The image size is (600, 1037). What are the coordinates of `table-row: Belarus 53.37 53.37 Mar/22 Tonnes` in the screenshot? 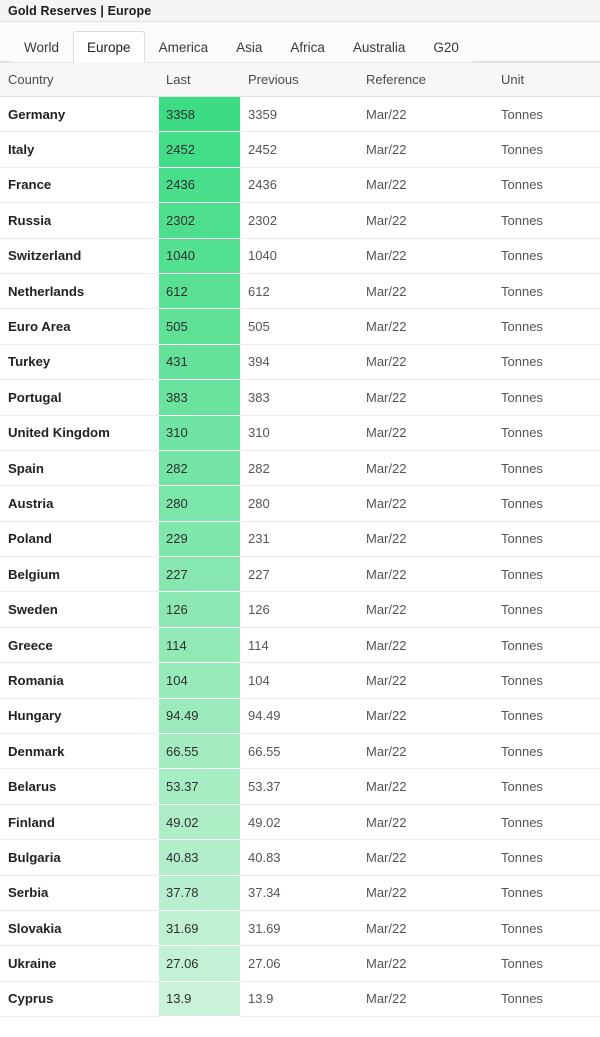 It's located at (300, 786).